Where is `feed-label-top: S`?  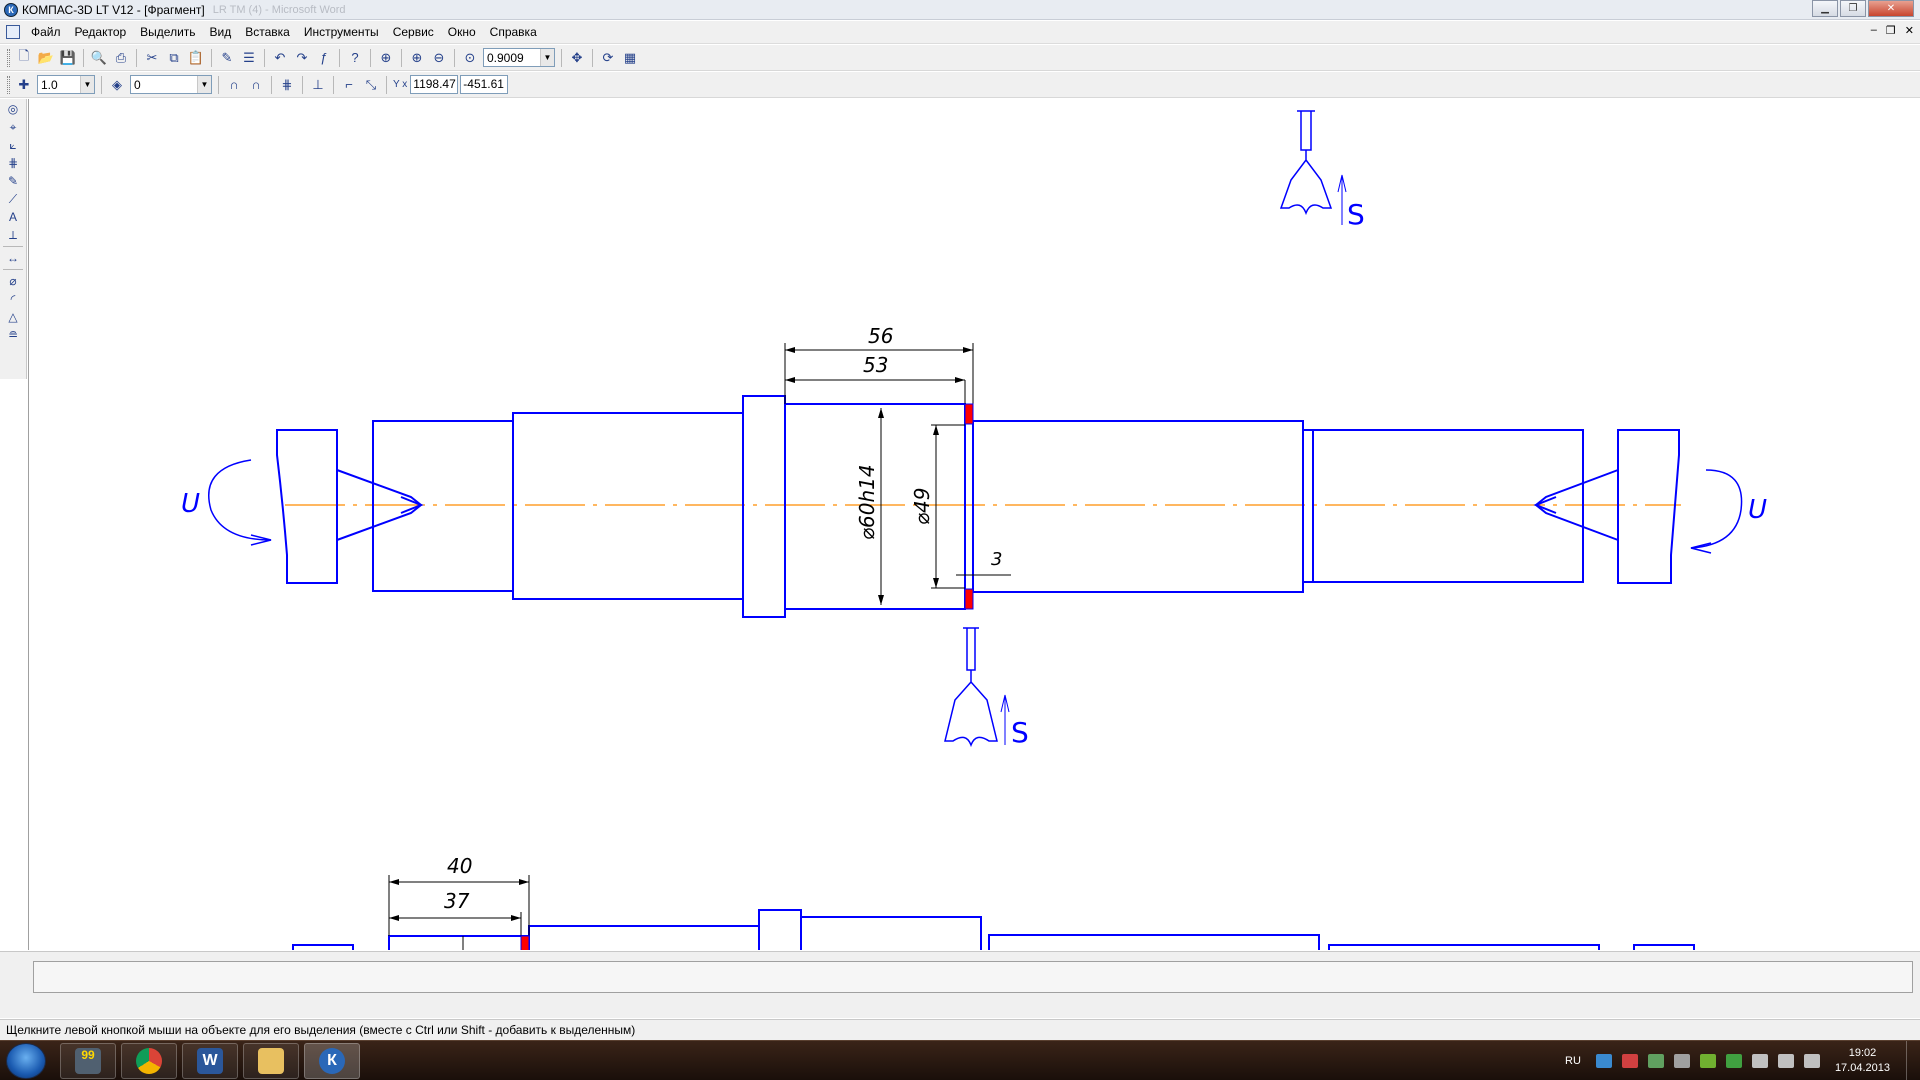 feed-label-top: S is located at coordinates (1356, 214).